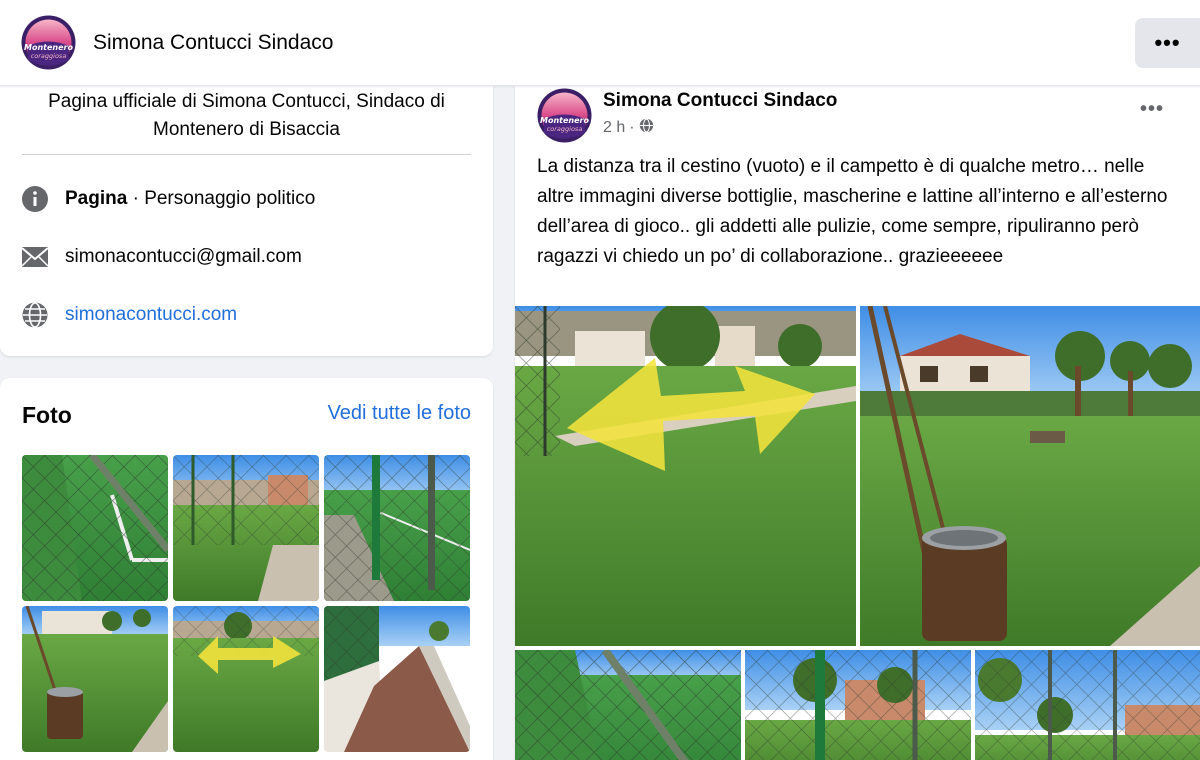 This screenshot has width=1200, height=760. I want to click on intro-category-row: Pagina · Personaggio politico, so click(167, 199).